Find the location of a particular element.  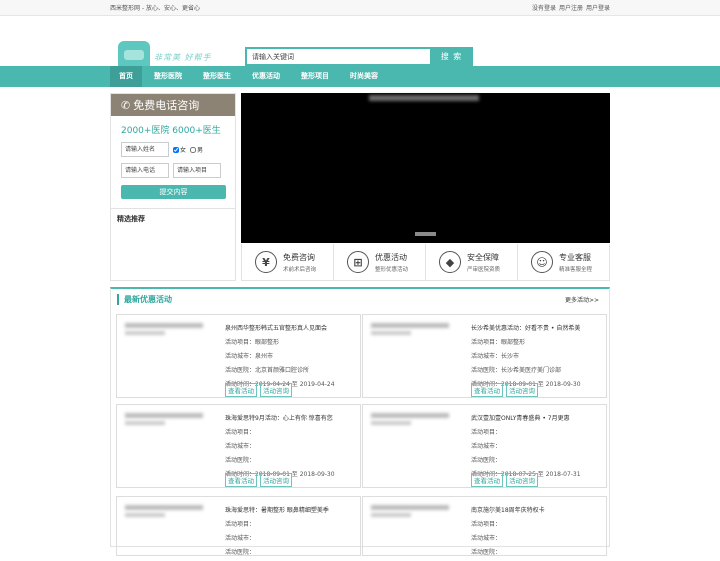

name-gender-row: 女 男 is located at coordinates (173, 149).